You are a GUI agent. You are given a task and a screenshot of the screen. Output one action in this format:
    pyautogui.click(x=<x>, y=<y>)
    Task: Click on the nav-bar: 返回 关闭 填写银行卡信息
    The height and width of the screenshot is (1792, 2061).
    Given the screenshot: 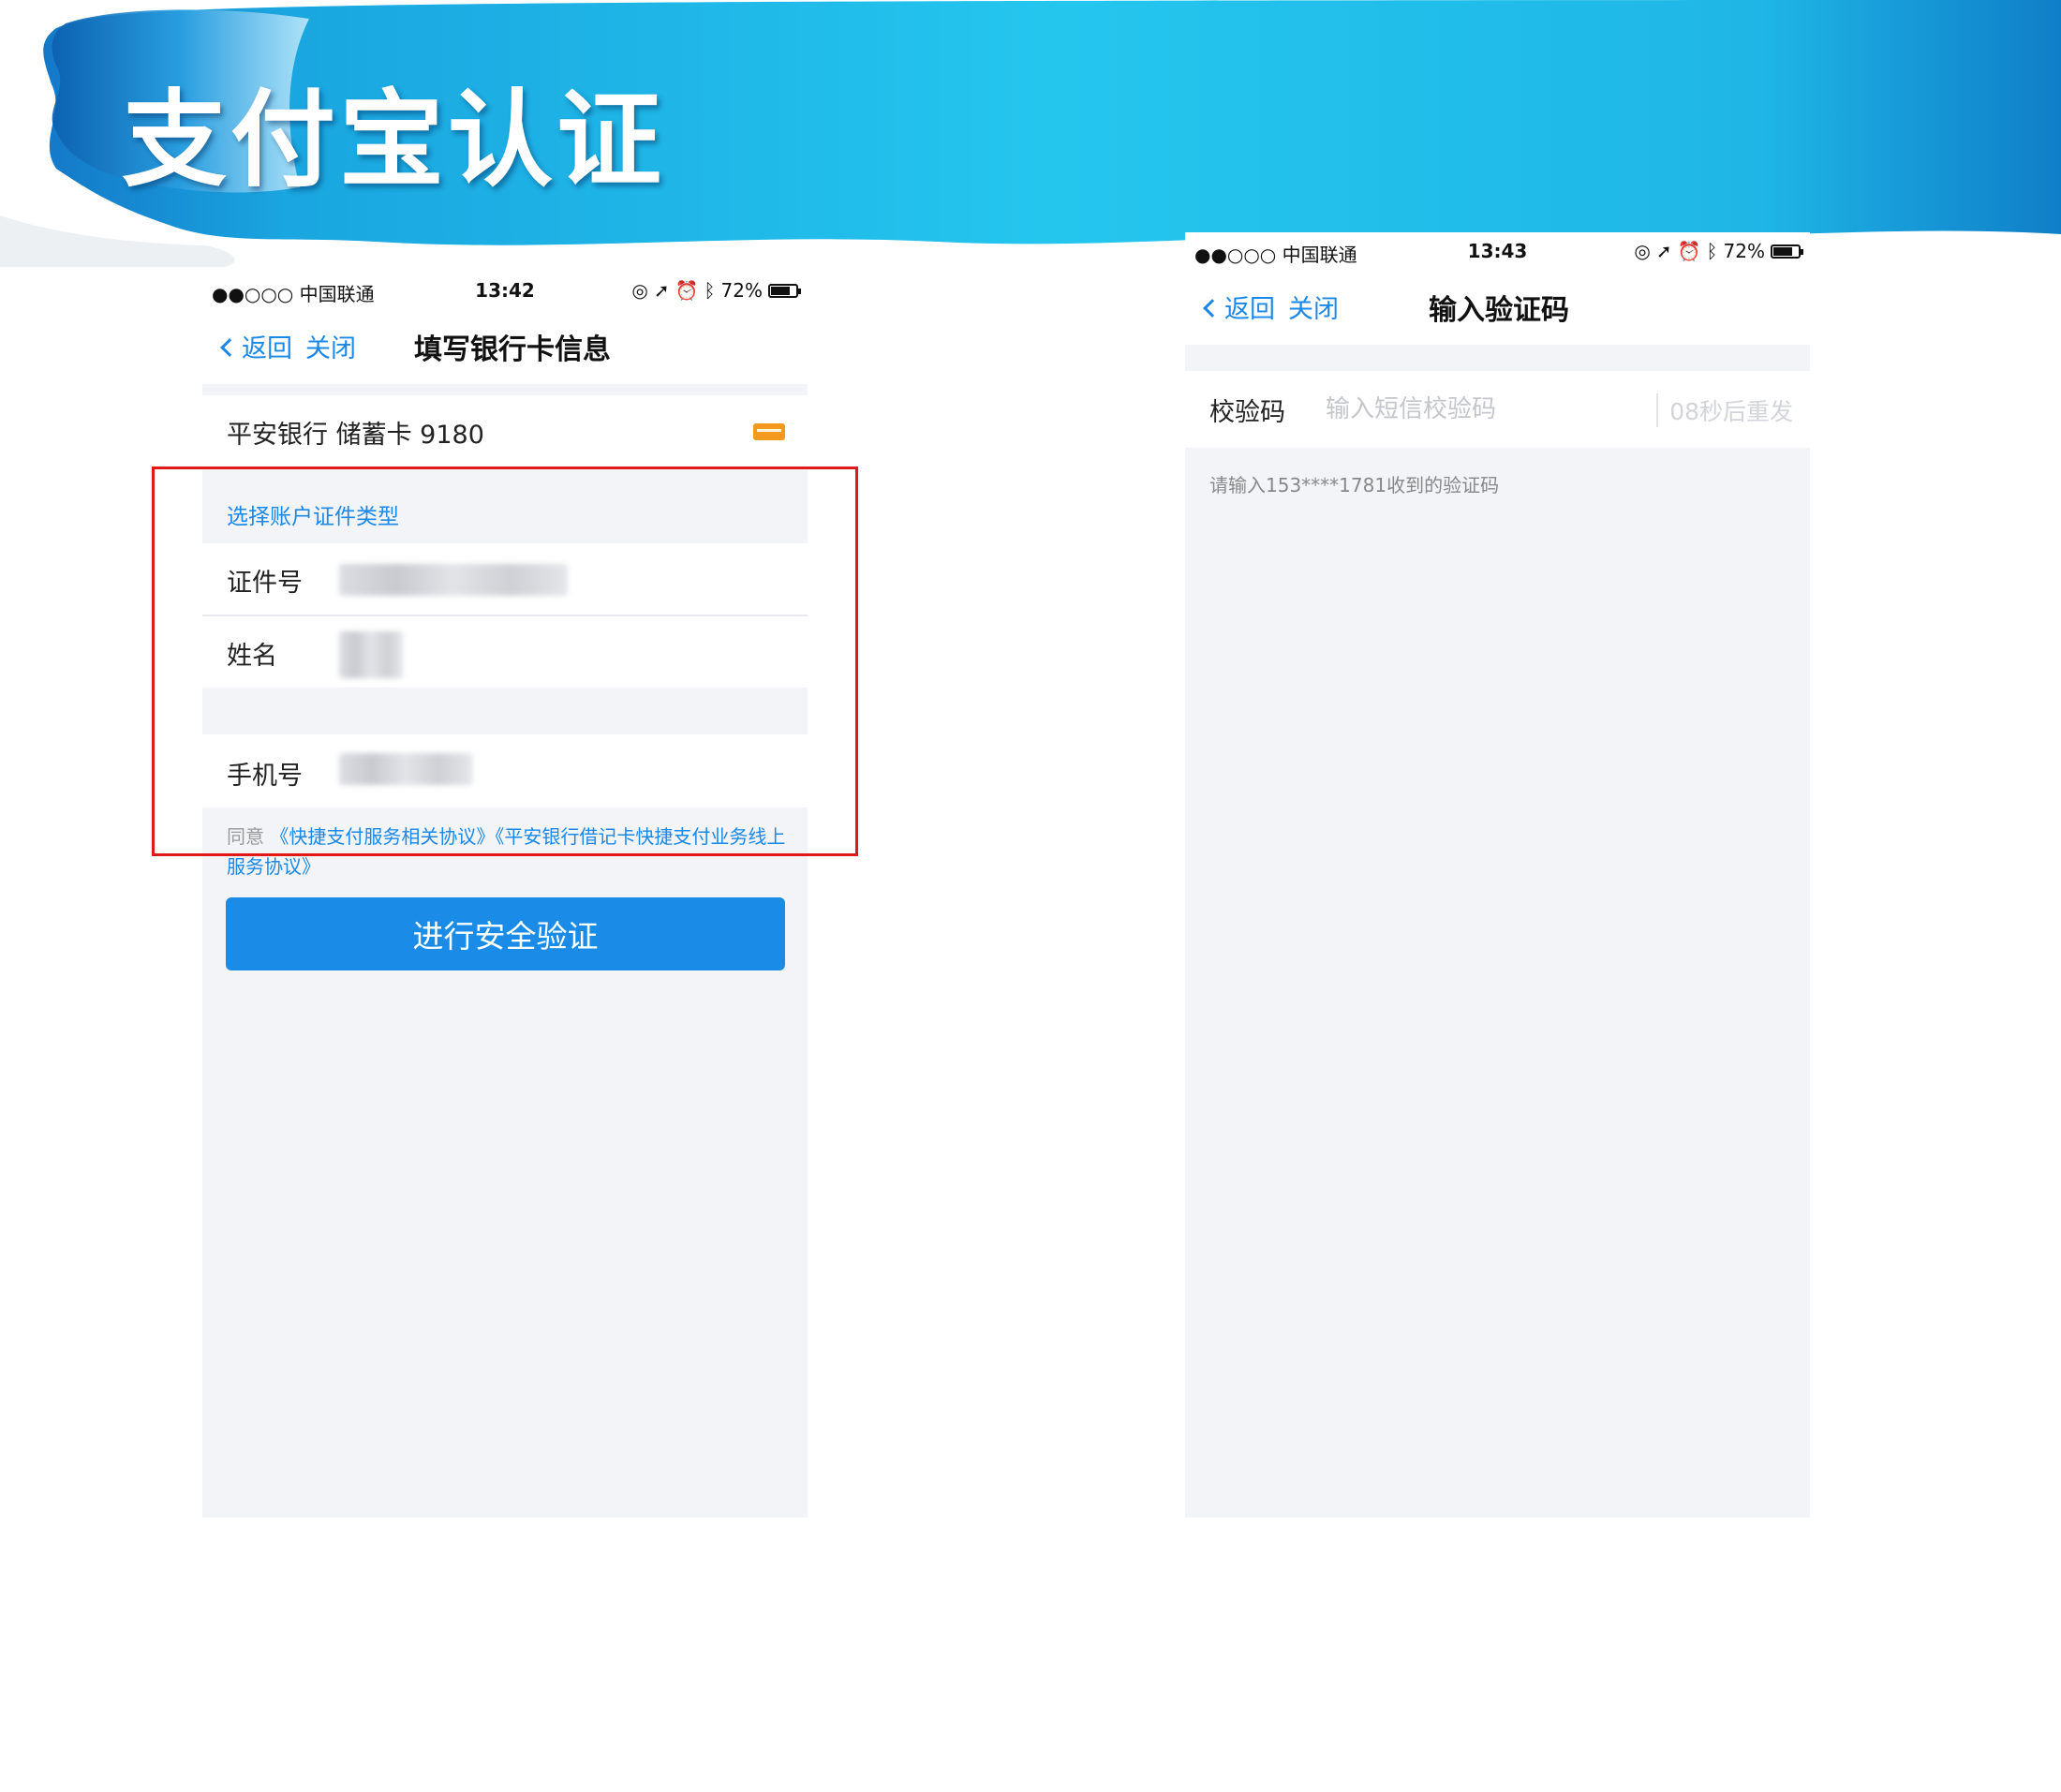 What is the action you would take?
    pyautogui.click(x=505, y=347)
    